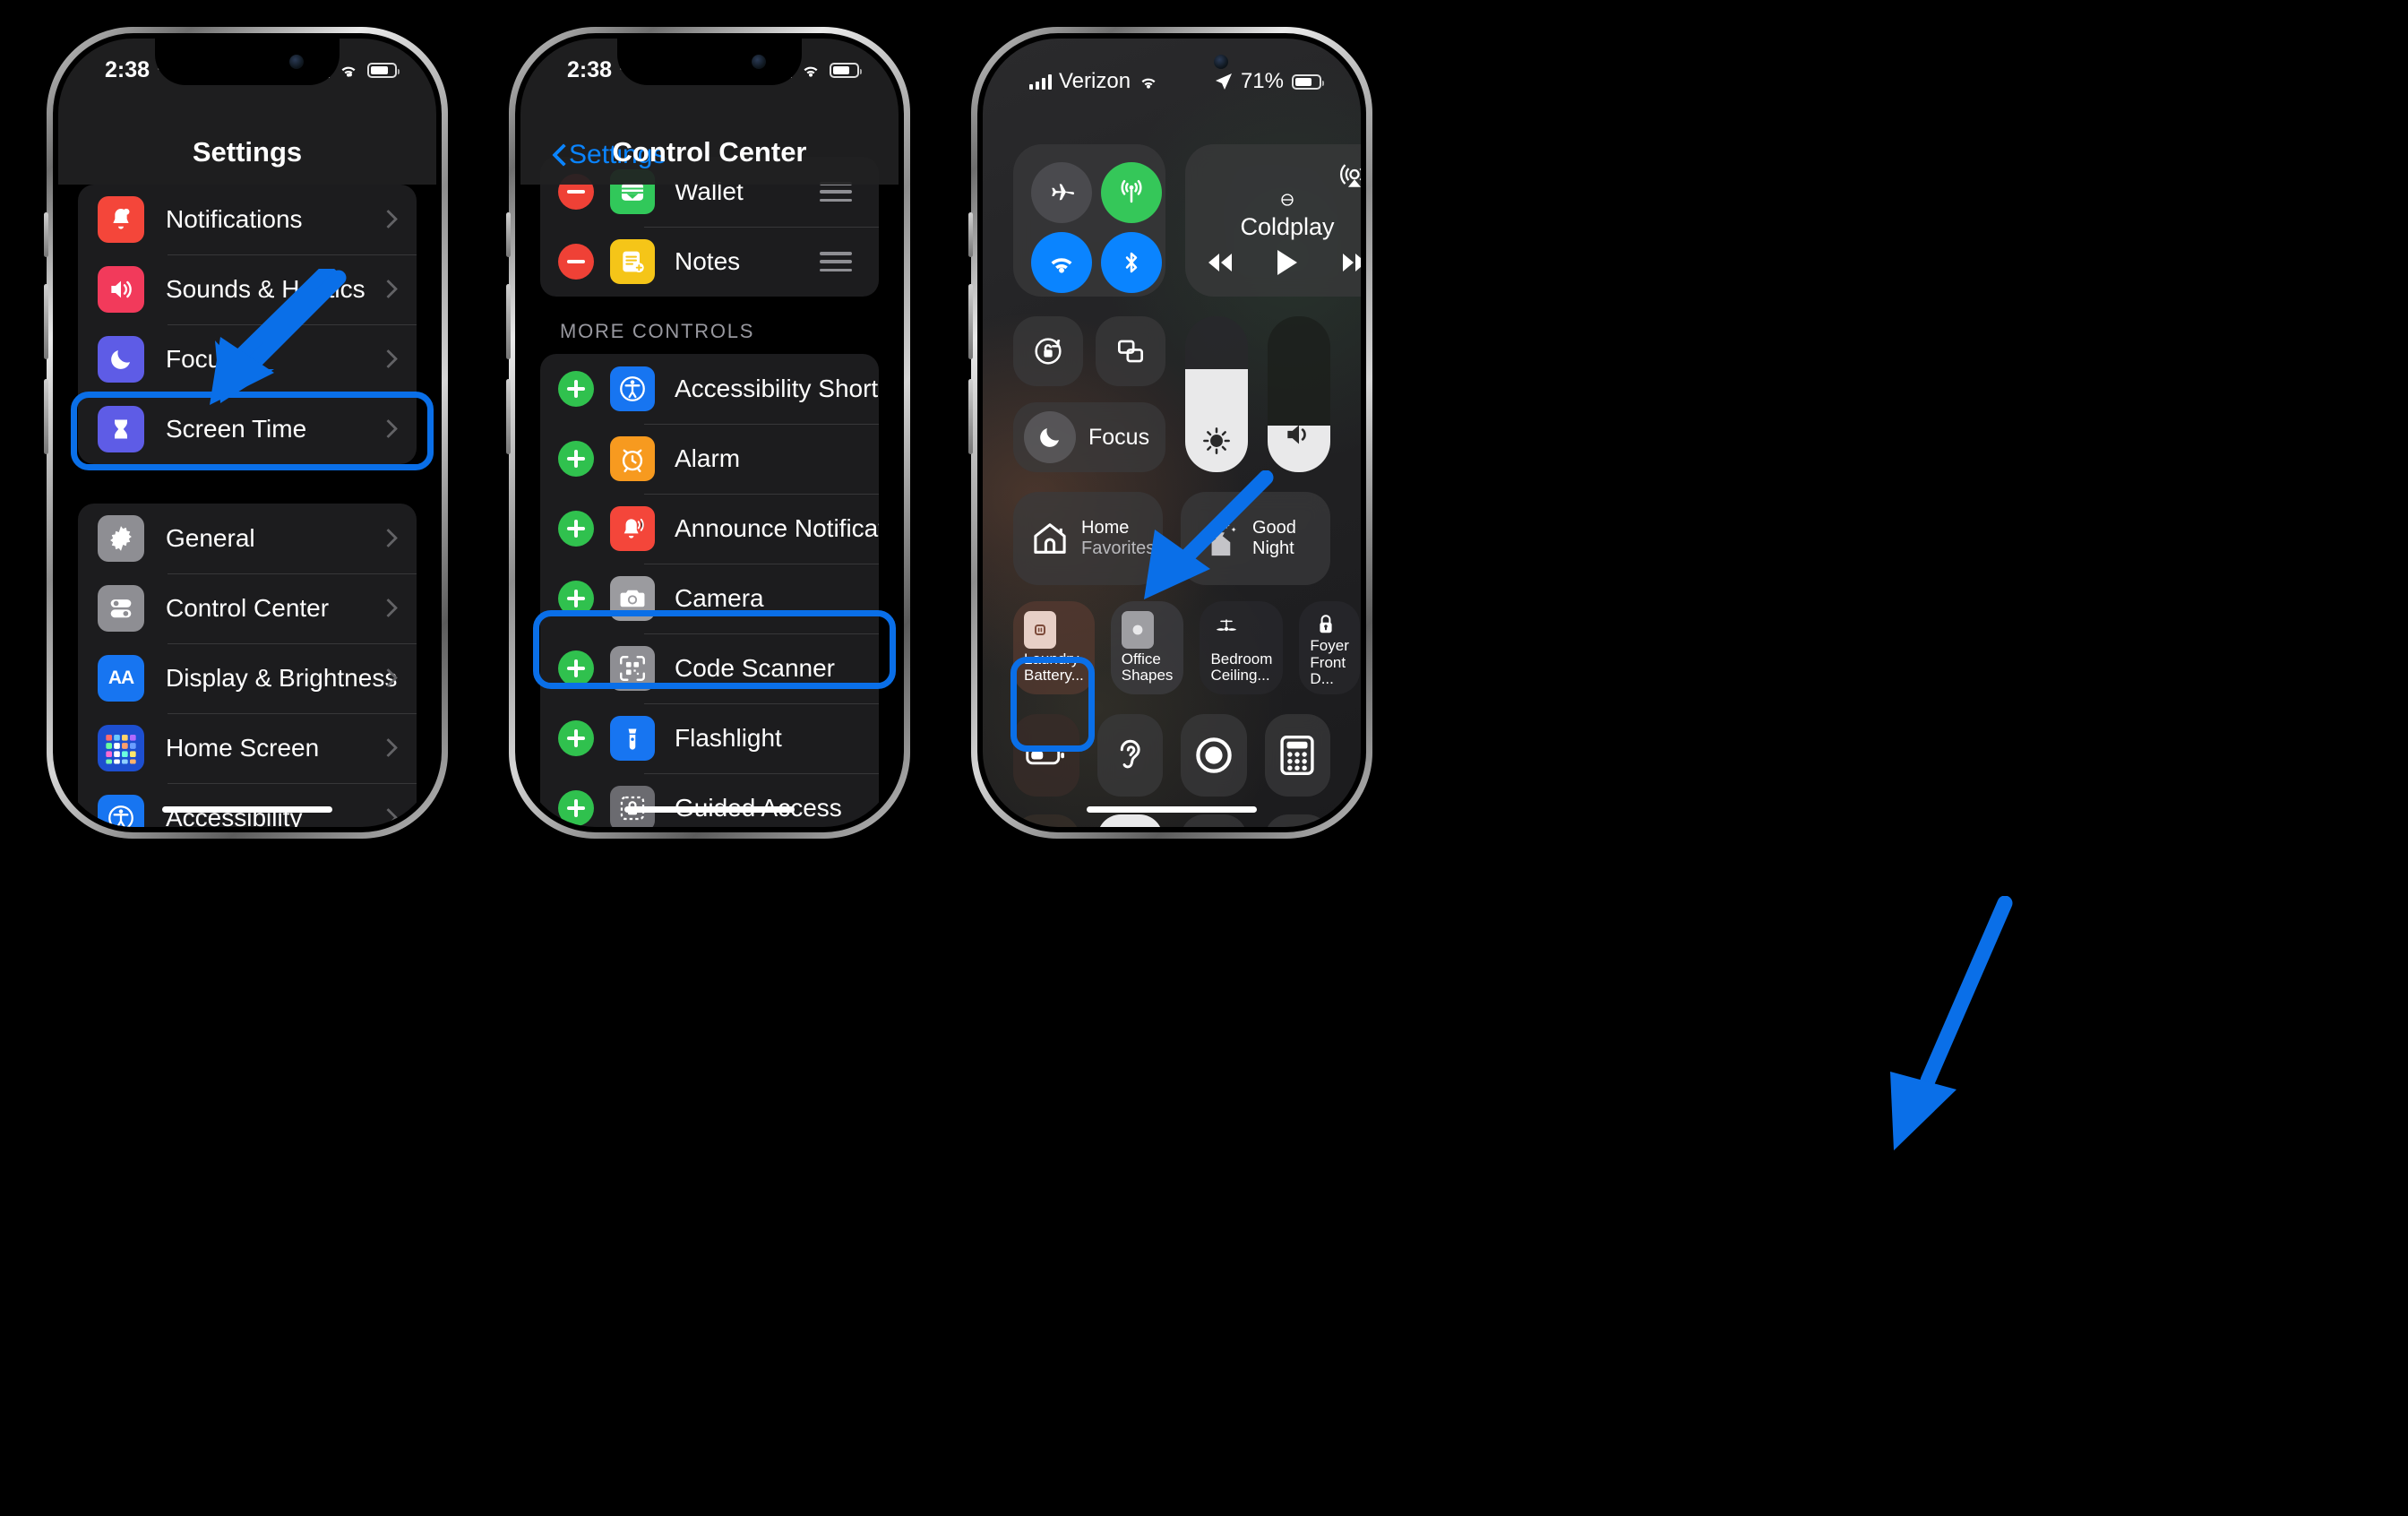 This screenshot has height=1516, width=2408. What do you see at coordinates (756, 668) in the screenshot?
I see `cc-row-label: Code Scanner` at bounding box center [756, 668].